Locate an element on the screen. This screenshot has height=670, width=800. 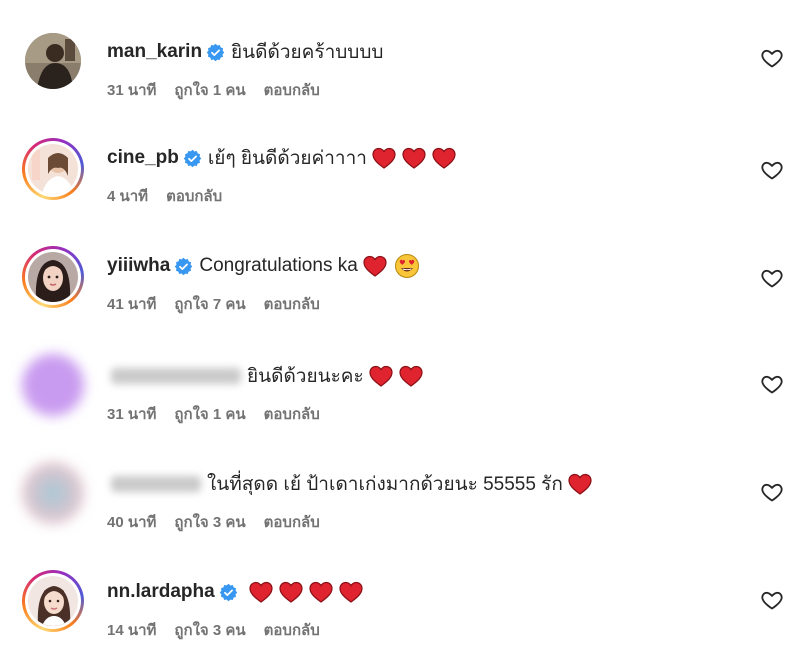
comment-main-line: cine_pb เย้ๆ ยินดีด้วยค่าาาา is located at coordinates (282, 158).